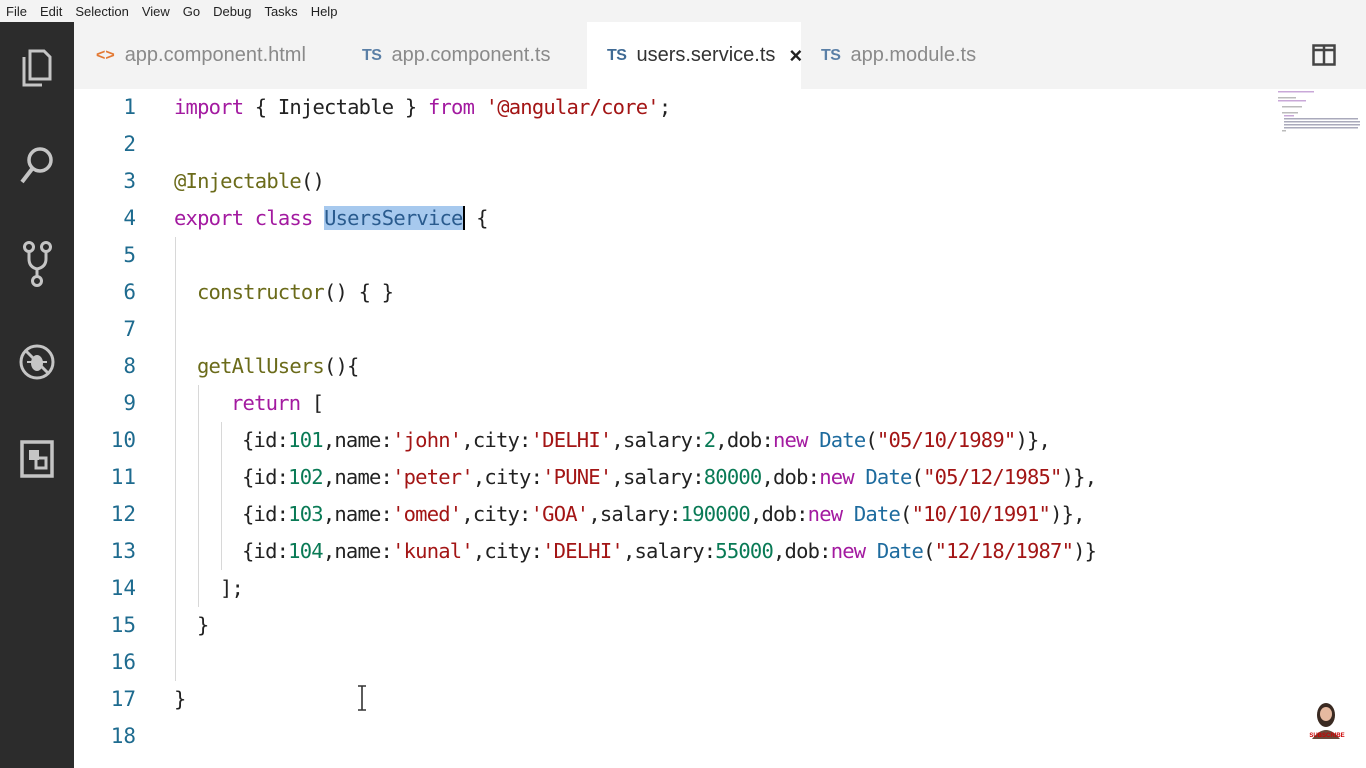 The image size is (1366, 768). I want to click on menu-debug: Debug, so click(233, 11).